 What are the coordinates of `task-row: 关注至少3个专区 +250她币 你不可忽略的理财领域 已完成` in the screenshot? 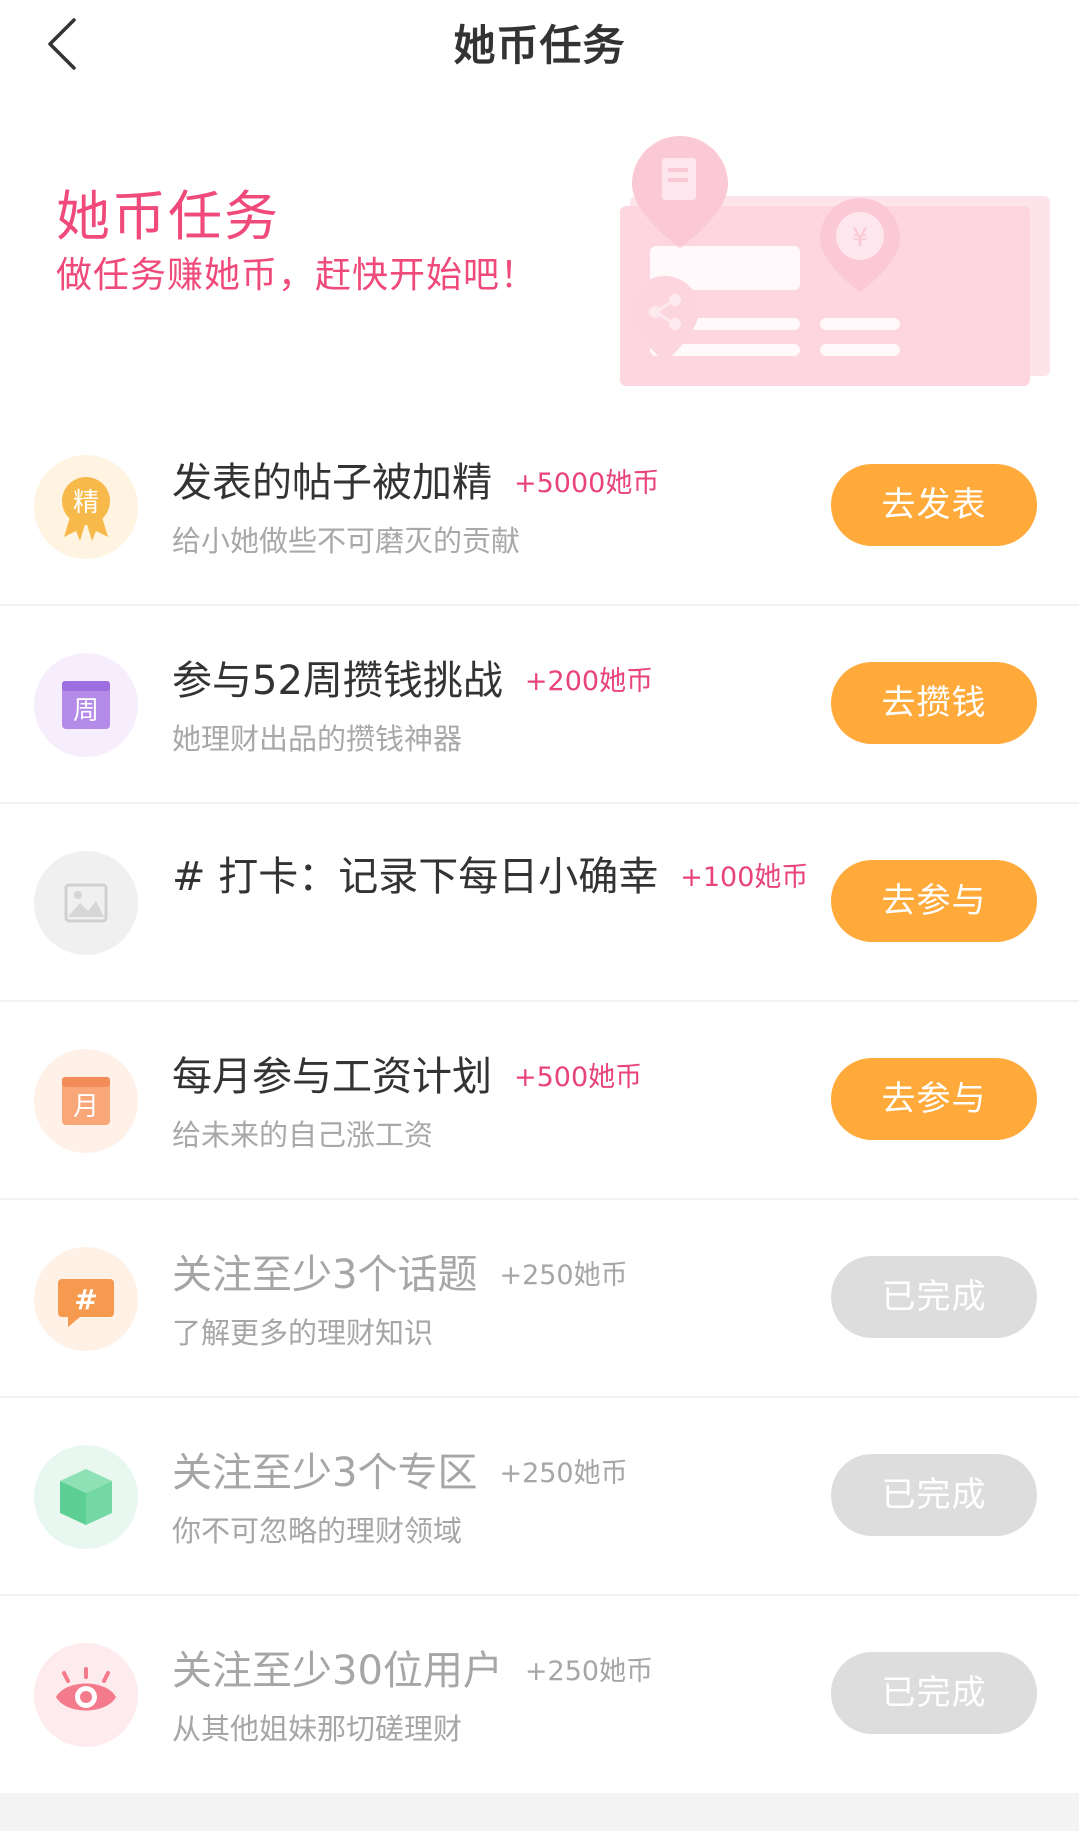 It's located at (539, 1497).